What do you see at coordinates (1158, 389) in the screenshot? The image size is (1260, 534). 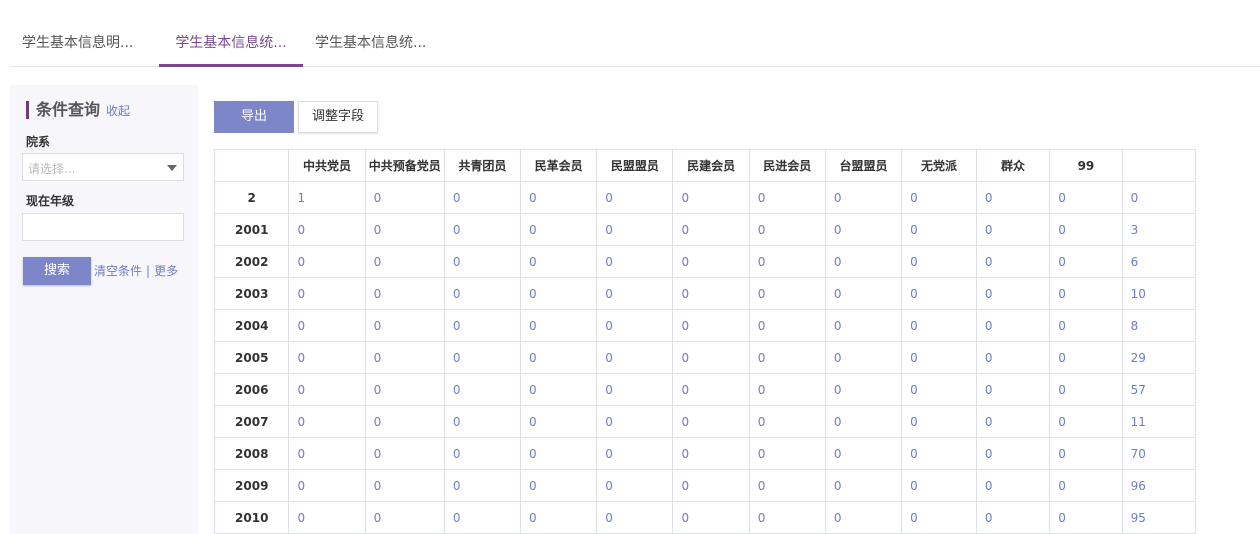 I see `table-cell: 57` at bounding box center [1158, 389].